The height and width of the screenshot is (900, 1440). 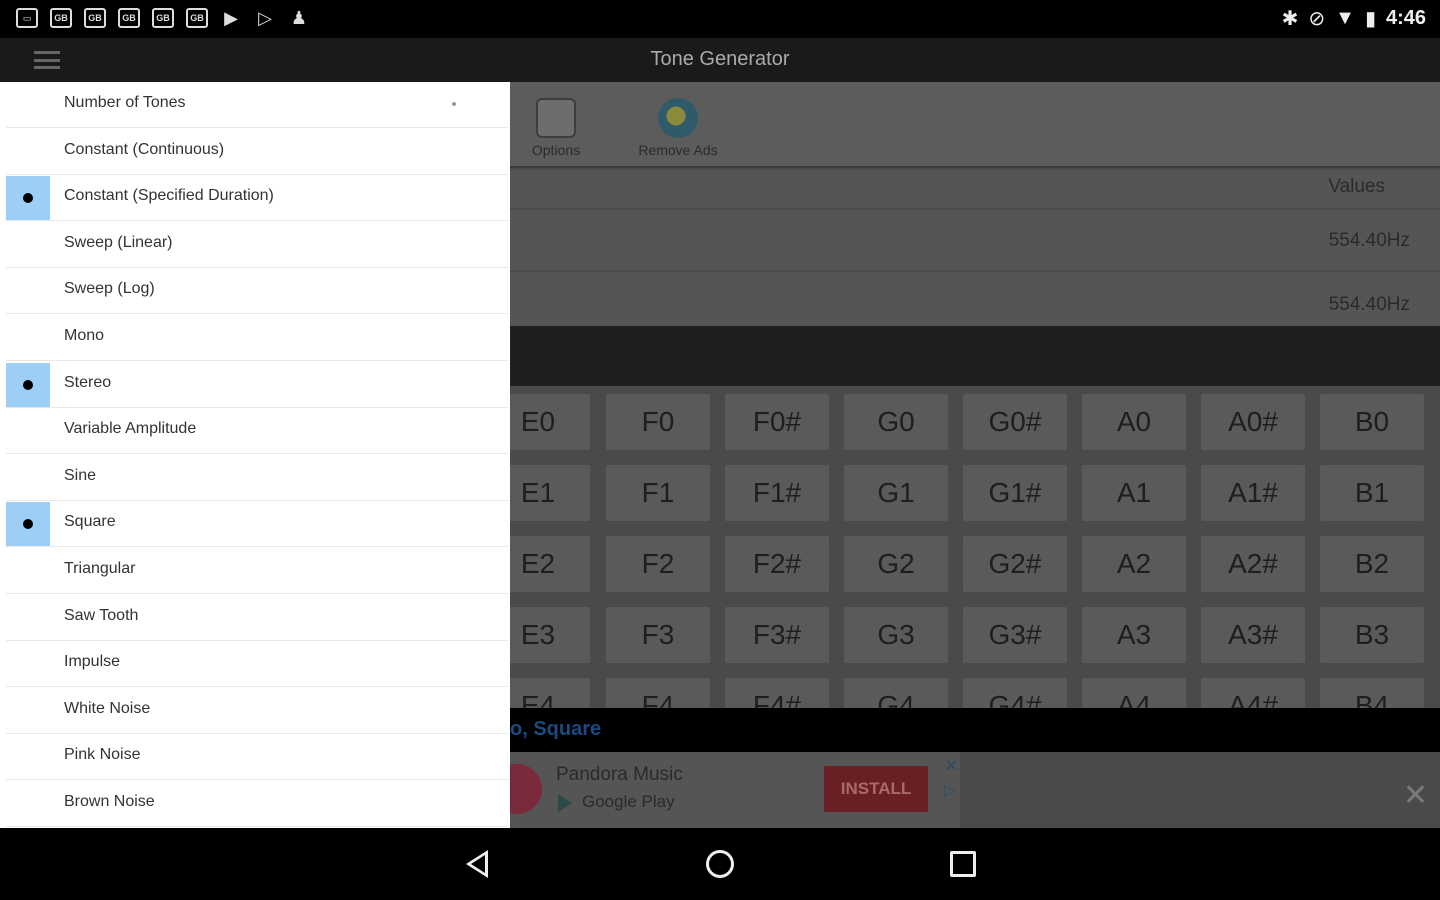 I want to click on note-button: G3#, so click(x=1015, y=635).